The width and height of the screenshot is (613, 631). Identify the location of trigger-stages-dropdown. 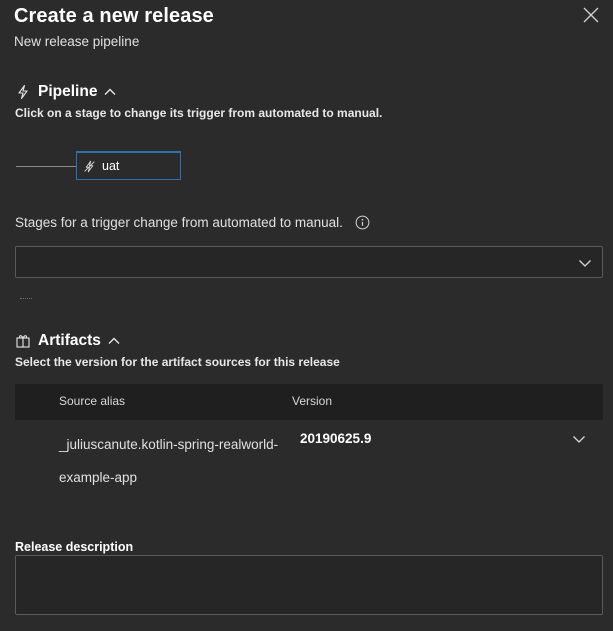
(309, 262).